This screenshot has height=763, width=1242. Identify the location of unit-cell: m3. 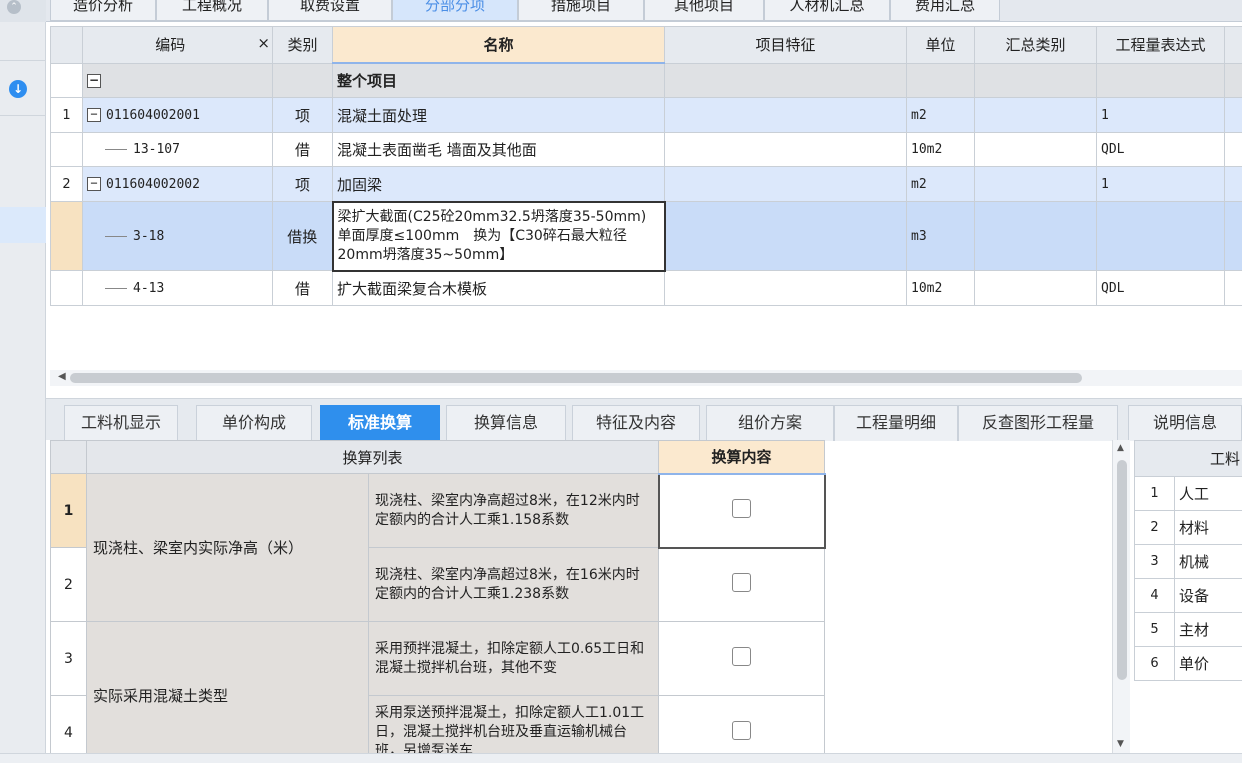
(940, 236).